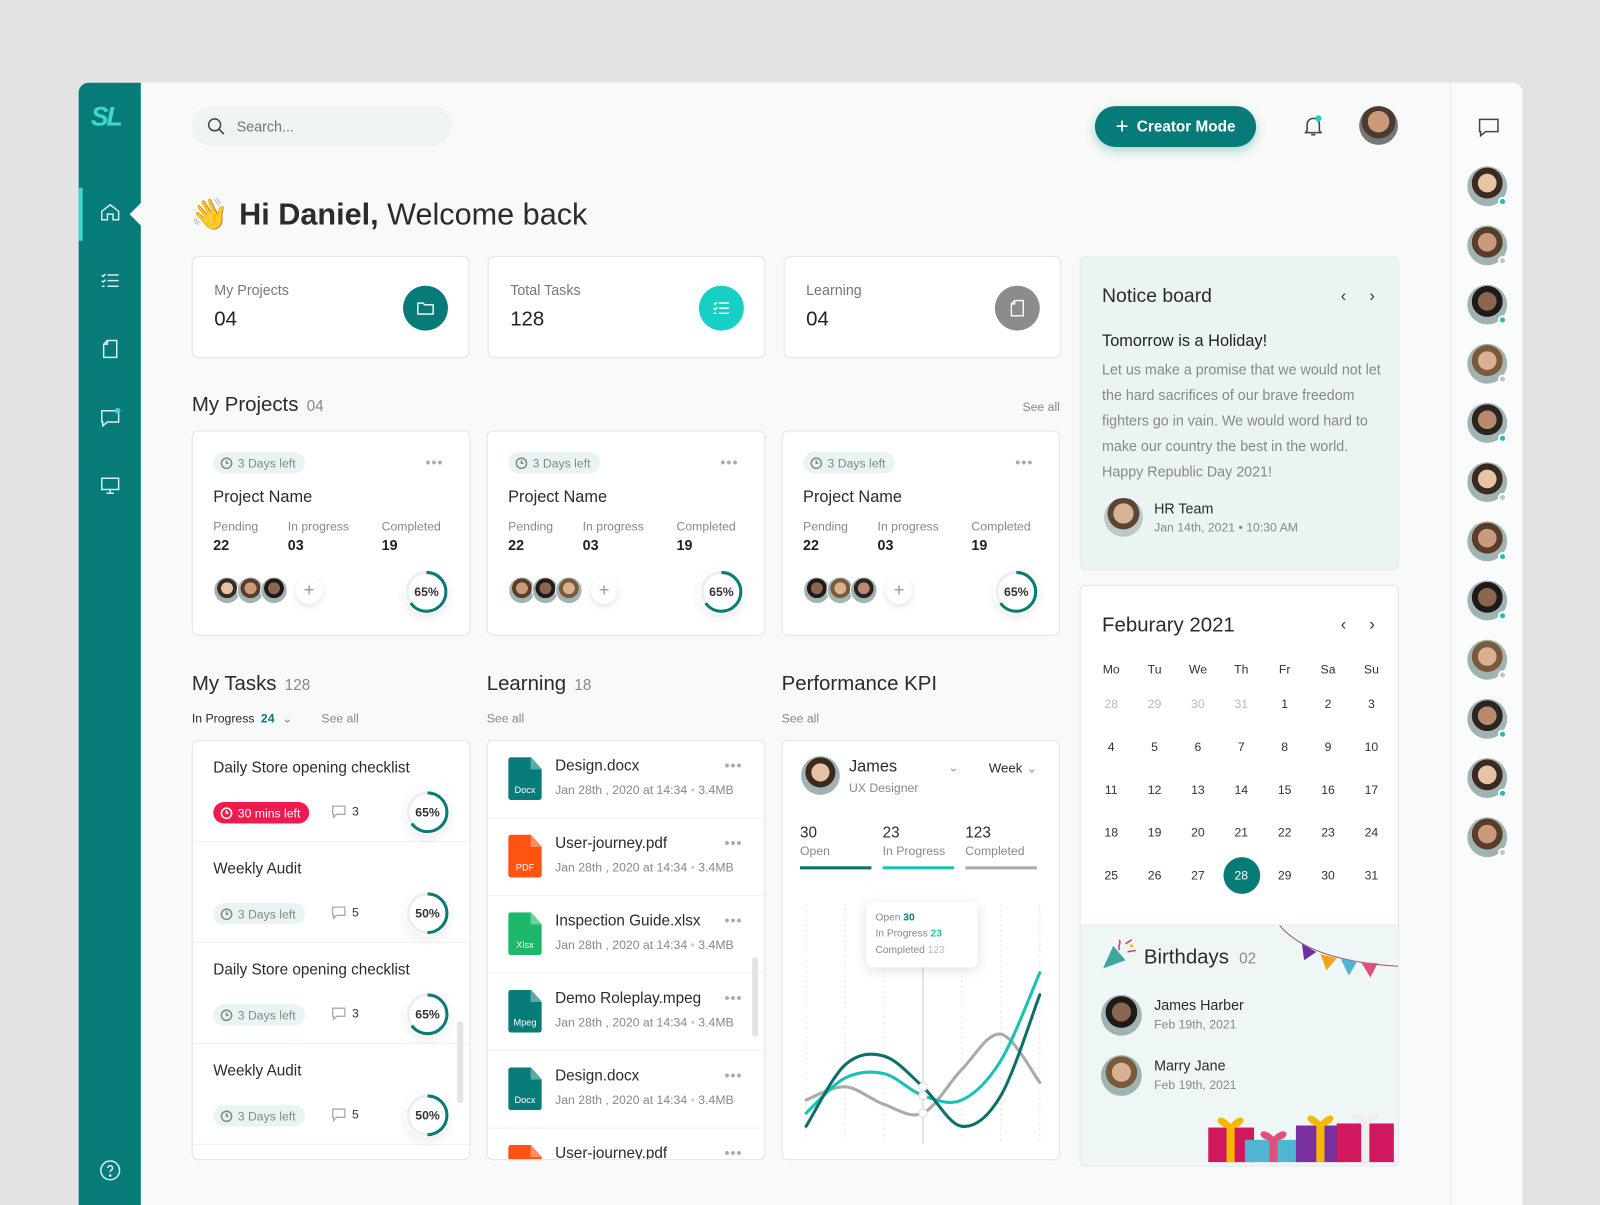 The width and height of the screenshot is (1600, 1205). I want to click on calendar-day: 7, so click(1241, 747).